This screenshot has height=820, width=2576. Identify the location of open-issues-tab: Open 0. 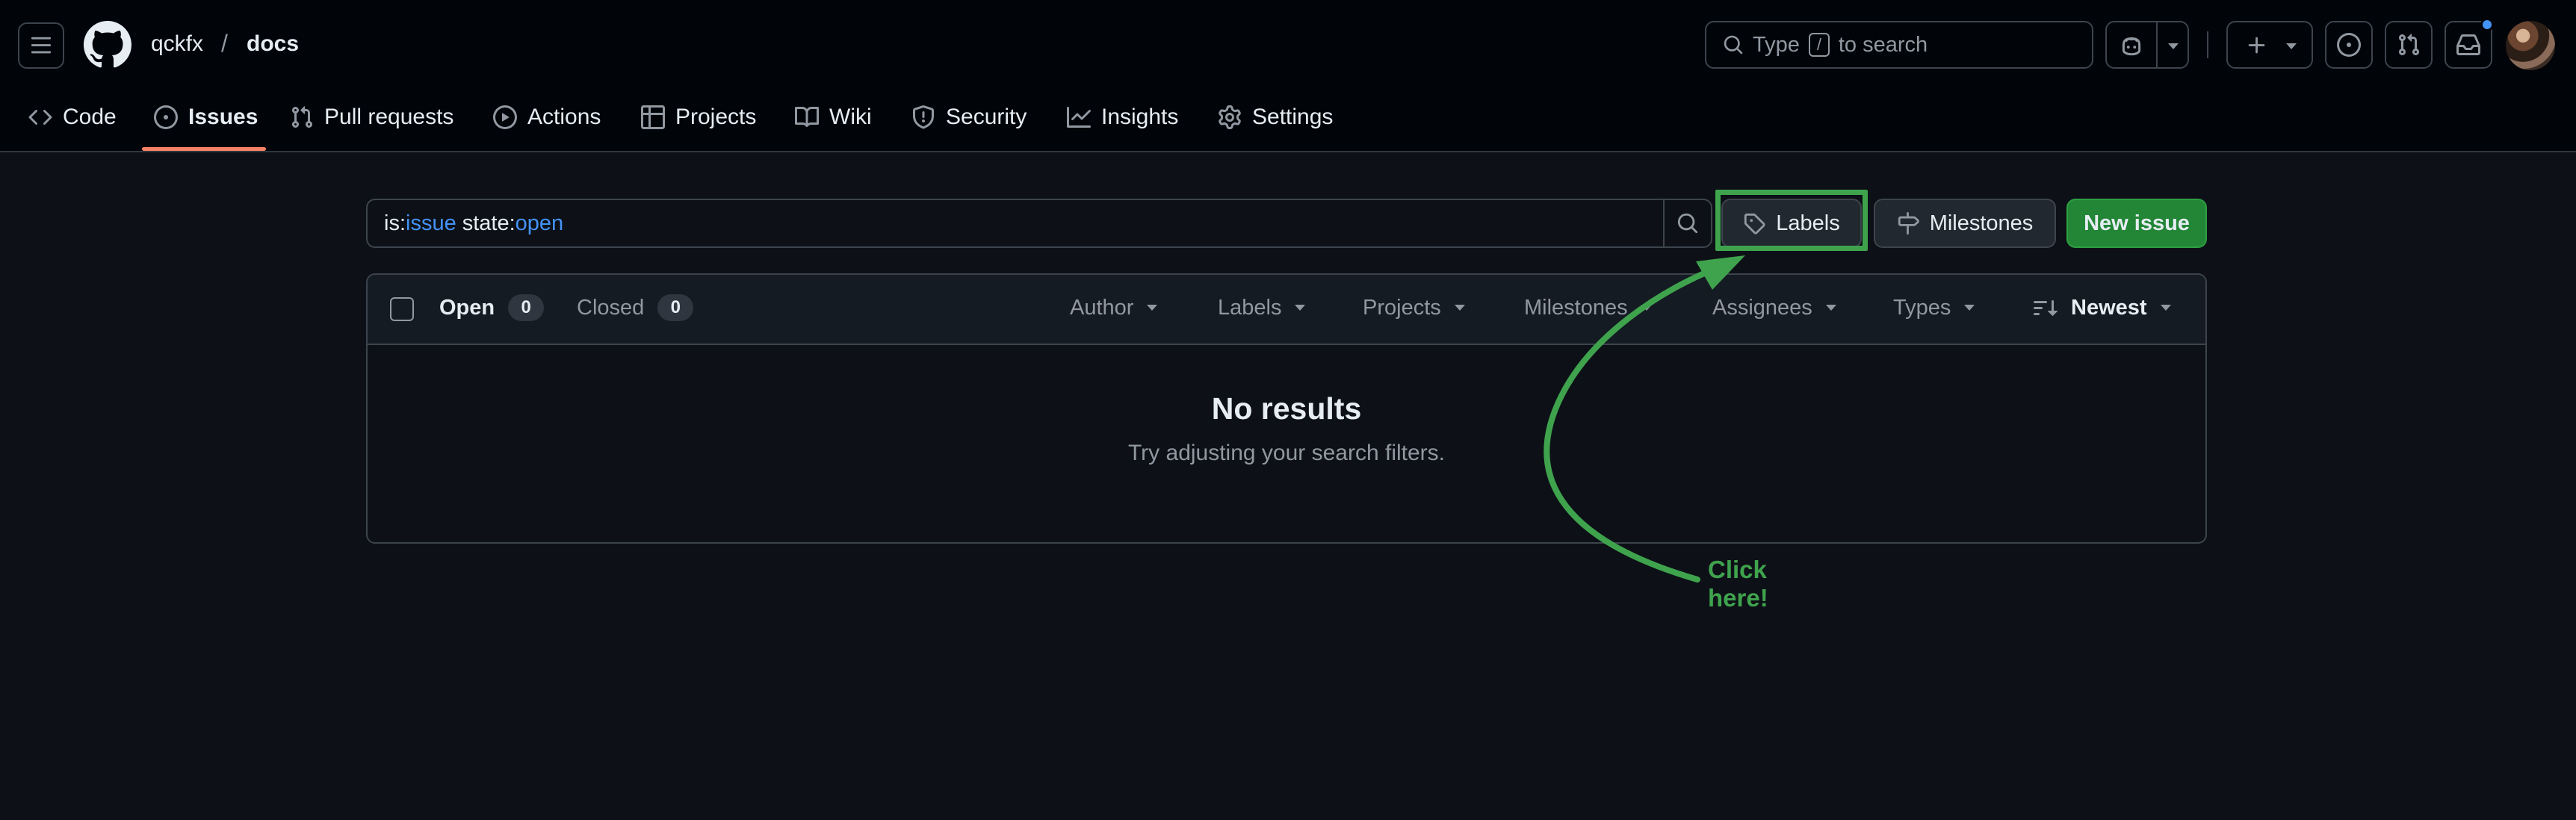
(492, 308).